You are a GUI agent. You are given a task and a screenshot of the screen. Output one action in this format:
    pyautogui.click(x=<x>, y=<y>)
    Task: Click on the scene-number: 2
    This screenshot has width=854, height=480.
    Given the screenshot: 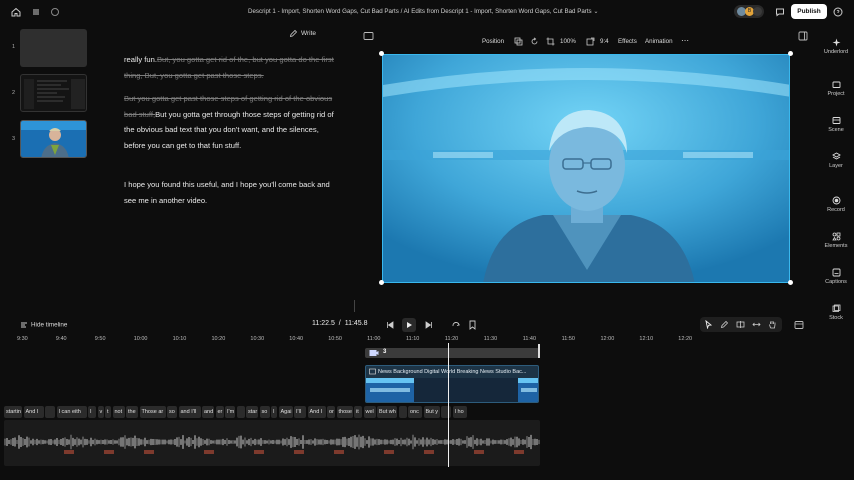 What is the action you would take?
    pyautogui.click(x=14, y=93)
    